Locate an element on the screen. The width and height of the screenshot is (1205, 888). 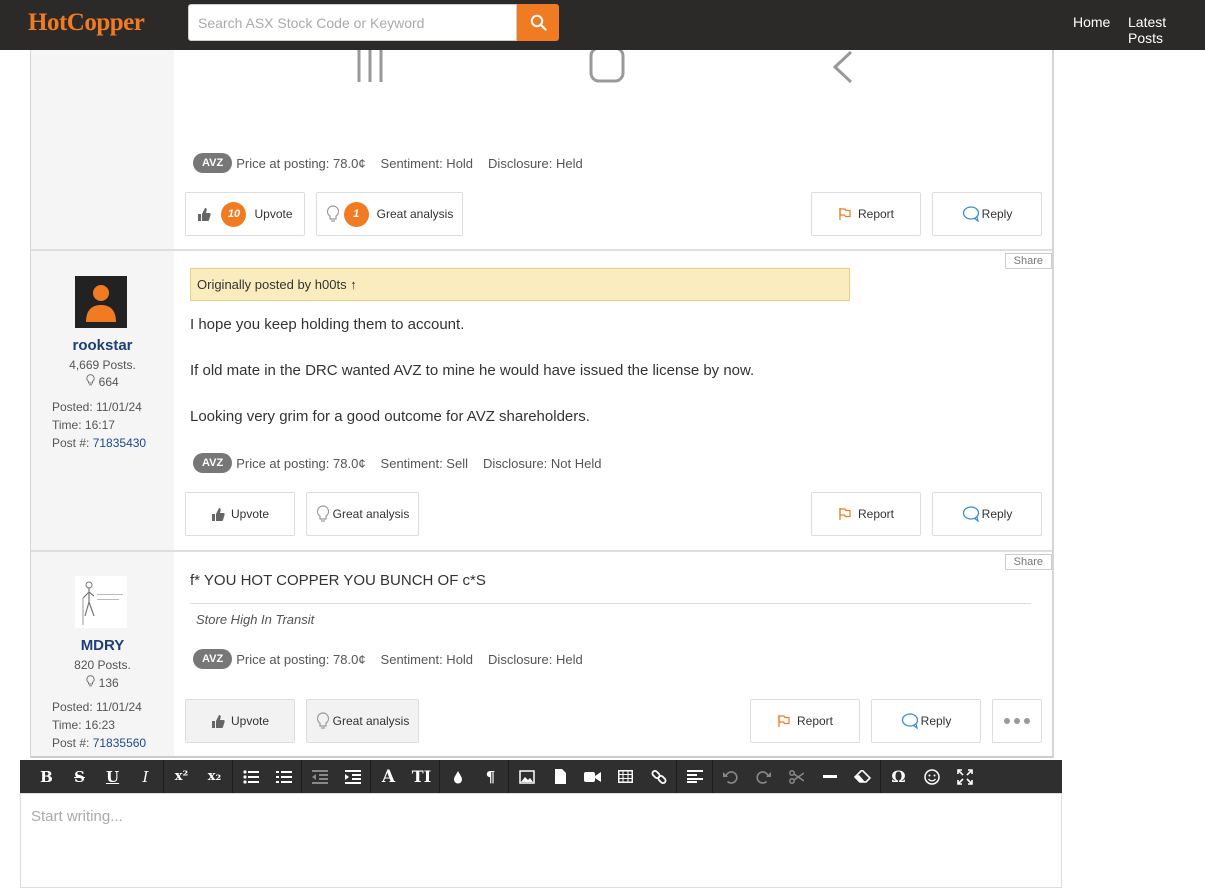
post-number: Post #: 71835560 is located at coordinates (99, 743).